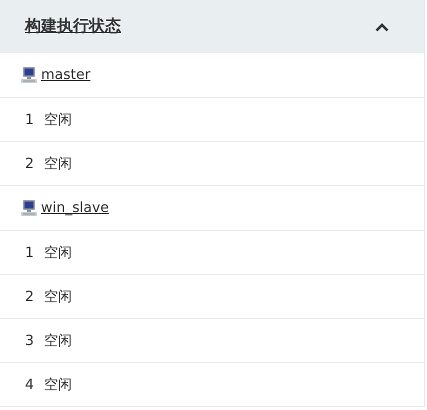 The width and height of the screenshot is (427, 410). I want to click on executor-number: 3, so click(29, 340).